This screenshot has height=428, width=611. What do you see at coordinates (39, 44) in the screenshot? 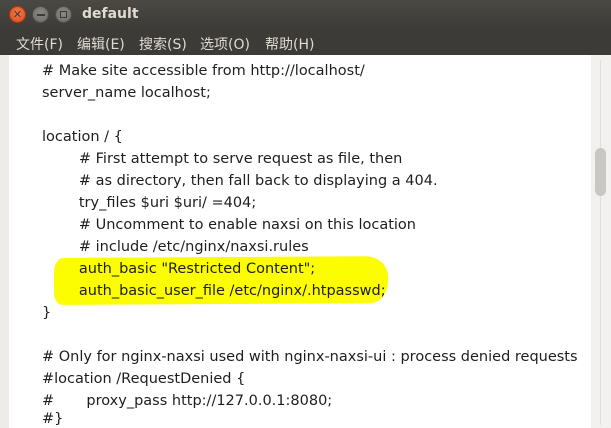
I see `menu-file: 文件(F)` at bounding box center [39, 44].